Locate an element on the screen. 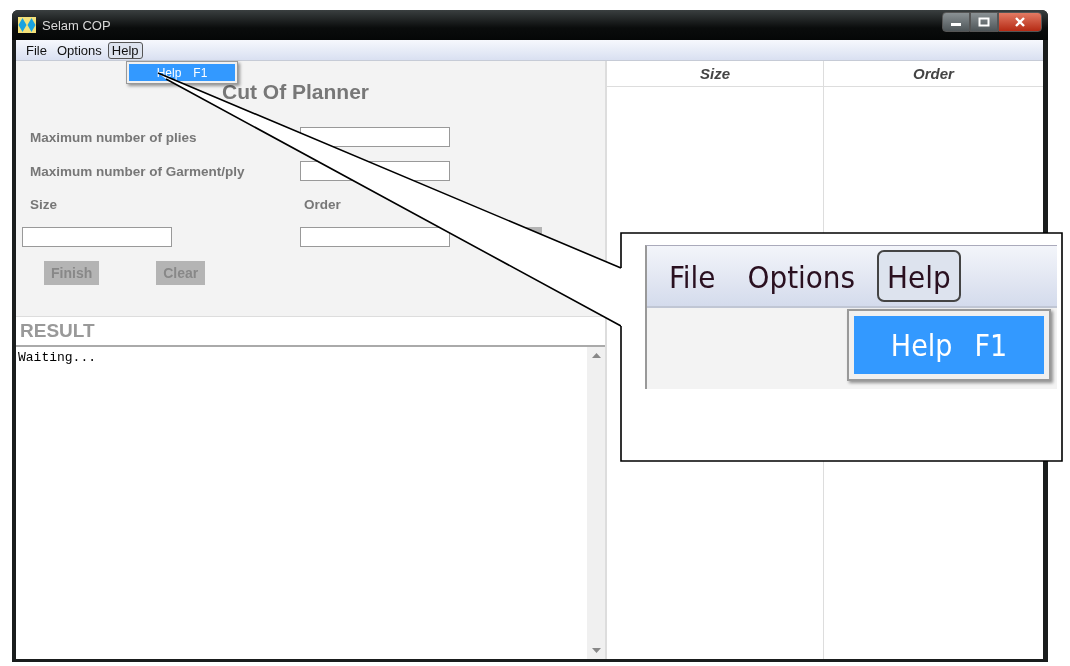 The image size is (1070, 666). maximize-button is located at coordinates (984, 22).